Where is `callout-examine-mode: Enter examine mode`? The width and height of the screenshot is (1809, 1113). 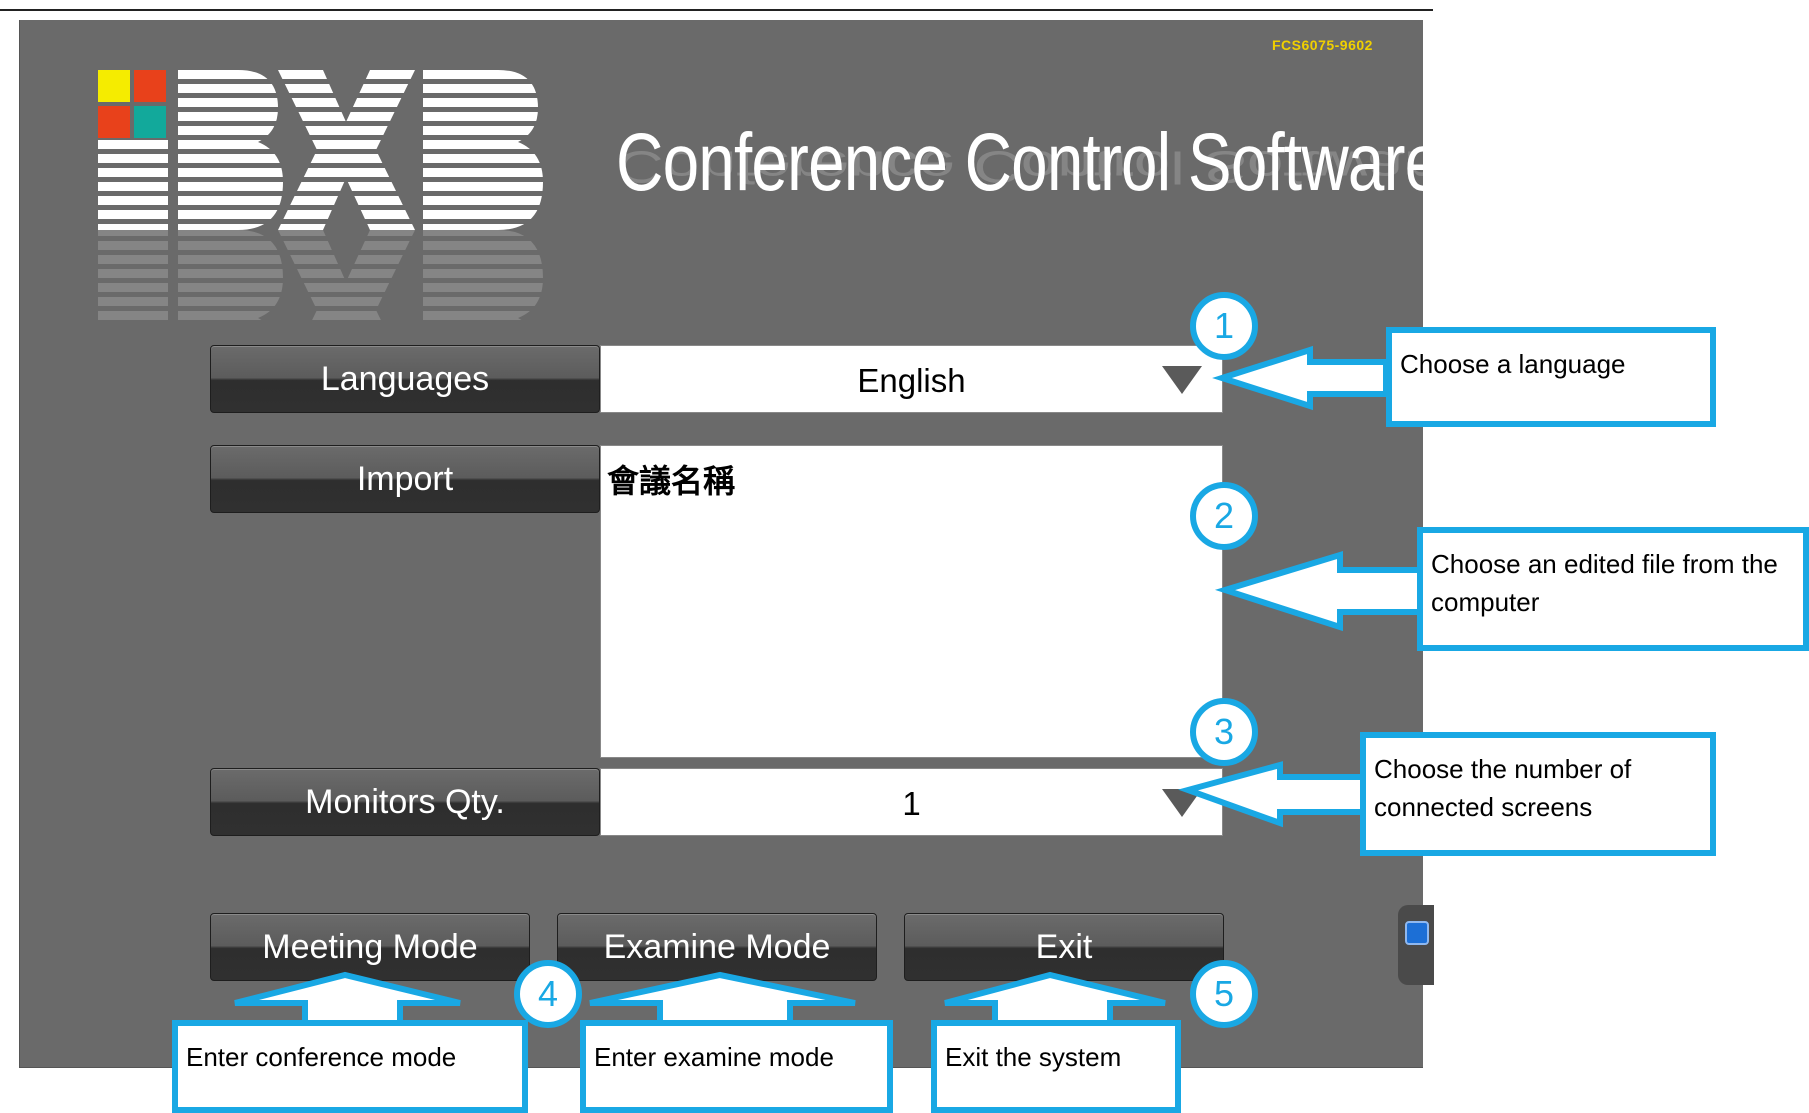
callout-examine-mode: Enter examine mode is located at coordinates (736, 1066).